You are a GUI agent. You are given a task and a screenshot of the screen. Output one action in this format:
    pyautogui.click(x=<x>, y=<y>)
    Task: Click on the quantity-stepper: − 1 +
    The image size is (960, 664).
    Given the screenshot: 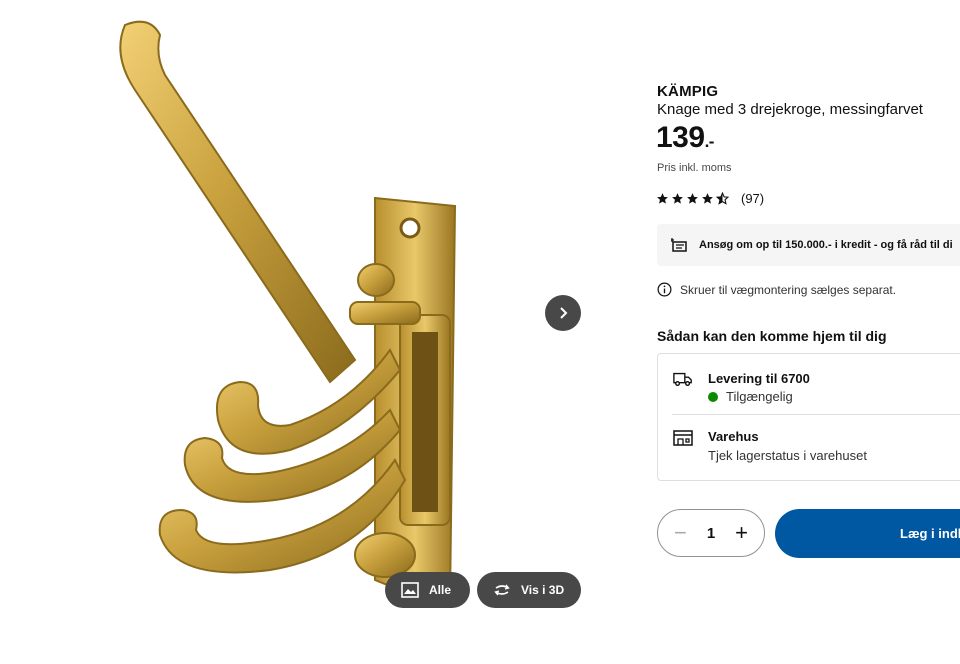 What is the action you would take?
    pyautogui.click(x=711, y=533)
    